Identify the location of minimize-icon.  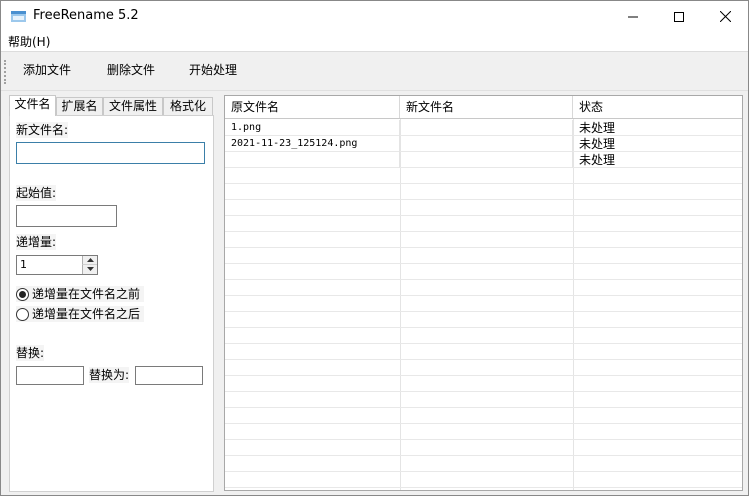
(633, 16).